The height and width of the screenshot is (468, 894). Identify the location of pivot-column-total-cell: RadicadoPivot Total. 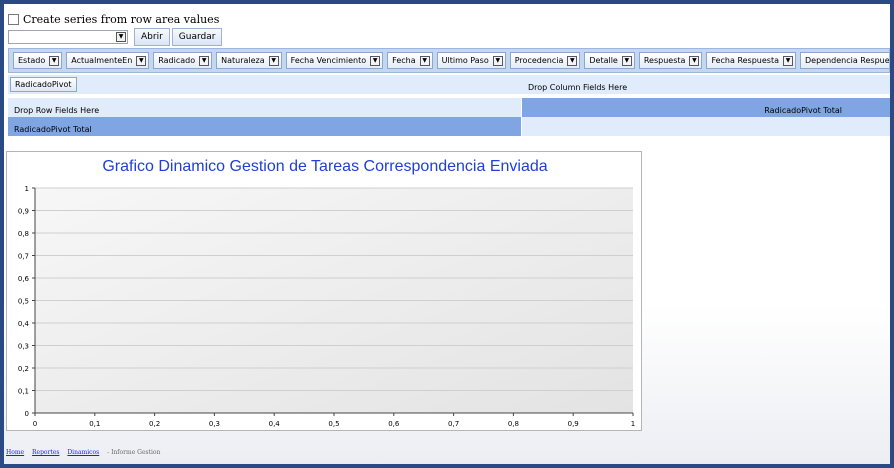
(706, 107).